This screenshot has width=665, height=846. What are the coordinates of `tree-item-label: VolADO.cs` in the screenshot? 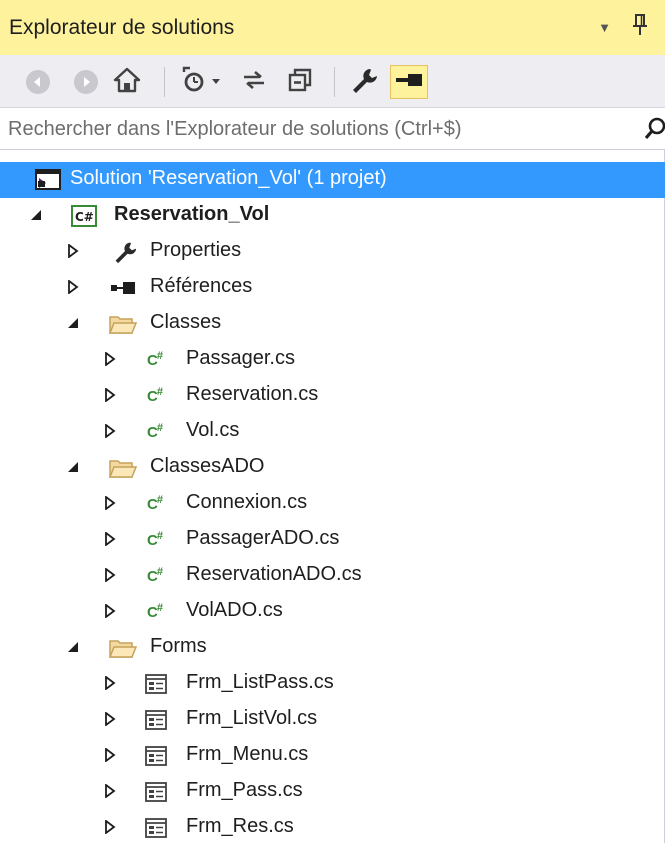 It's located at (234, 610).